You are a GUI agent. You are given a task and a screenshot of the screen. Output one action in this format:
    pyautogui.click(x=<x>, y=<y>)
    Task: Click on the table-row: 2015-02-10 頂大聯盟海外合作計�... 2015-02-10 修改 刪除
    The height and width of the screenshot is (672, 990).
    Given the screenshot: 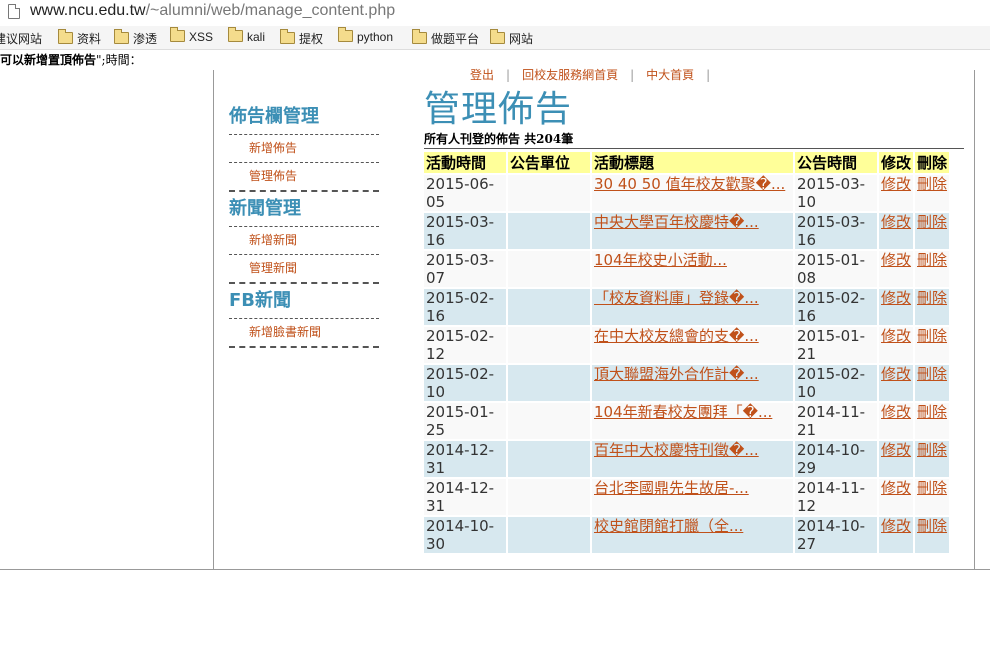 What is the action you would take?
    pyautogui.click(x=686, y=383)
    